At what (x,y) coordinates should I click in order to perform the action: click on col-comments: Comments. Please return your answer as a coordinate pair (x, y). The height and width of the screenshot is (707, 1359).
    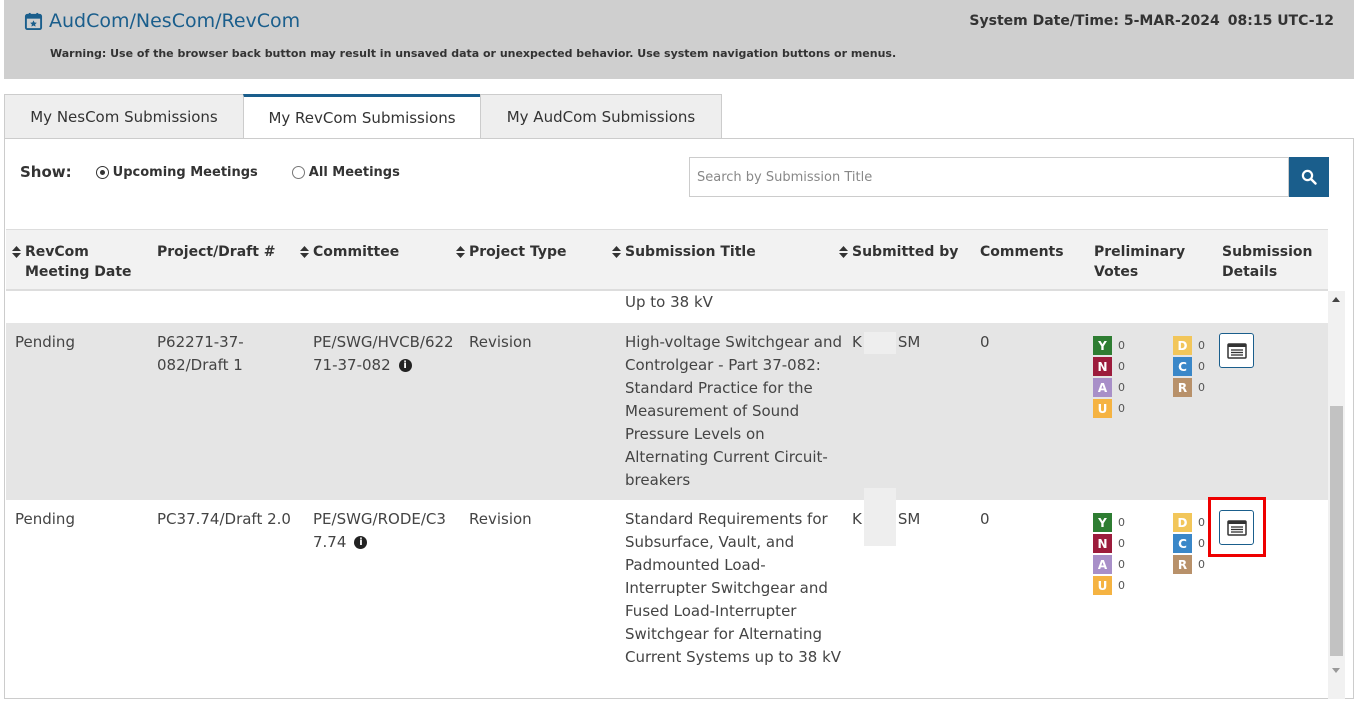
    Looking at the image, I should click on (1022, 252).